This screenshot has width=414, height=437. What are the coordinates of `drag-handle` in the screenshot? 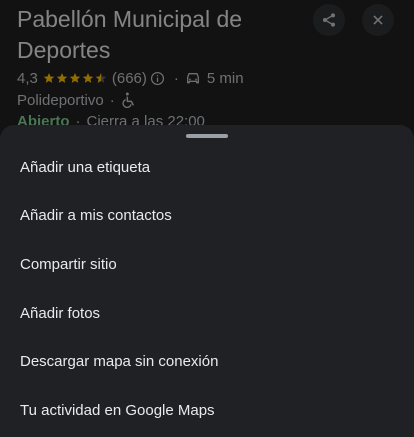 It's located at (207, 136).